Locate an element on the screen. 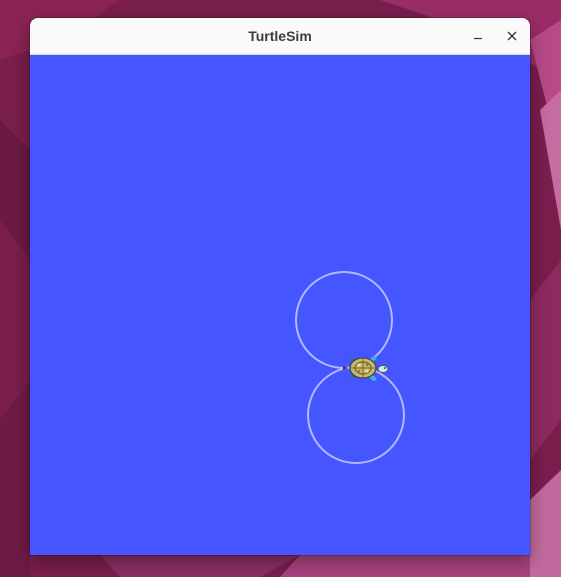  close-icon is located at coordinates (512, 36).